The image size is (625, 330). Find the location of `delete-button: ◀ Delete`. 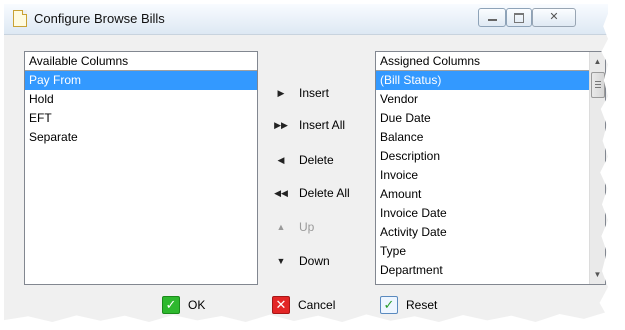

delete-button: ◀ Delete is located at coordinates (319, 160).